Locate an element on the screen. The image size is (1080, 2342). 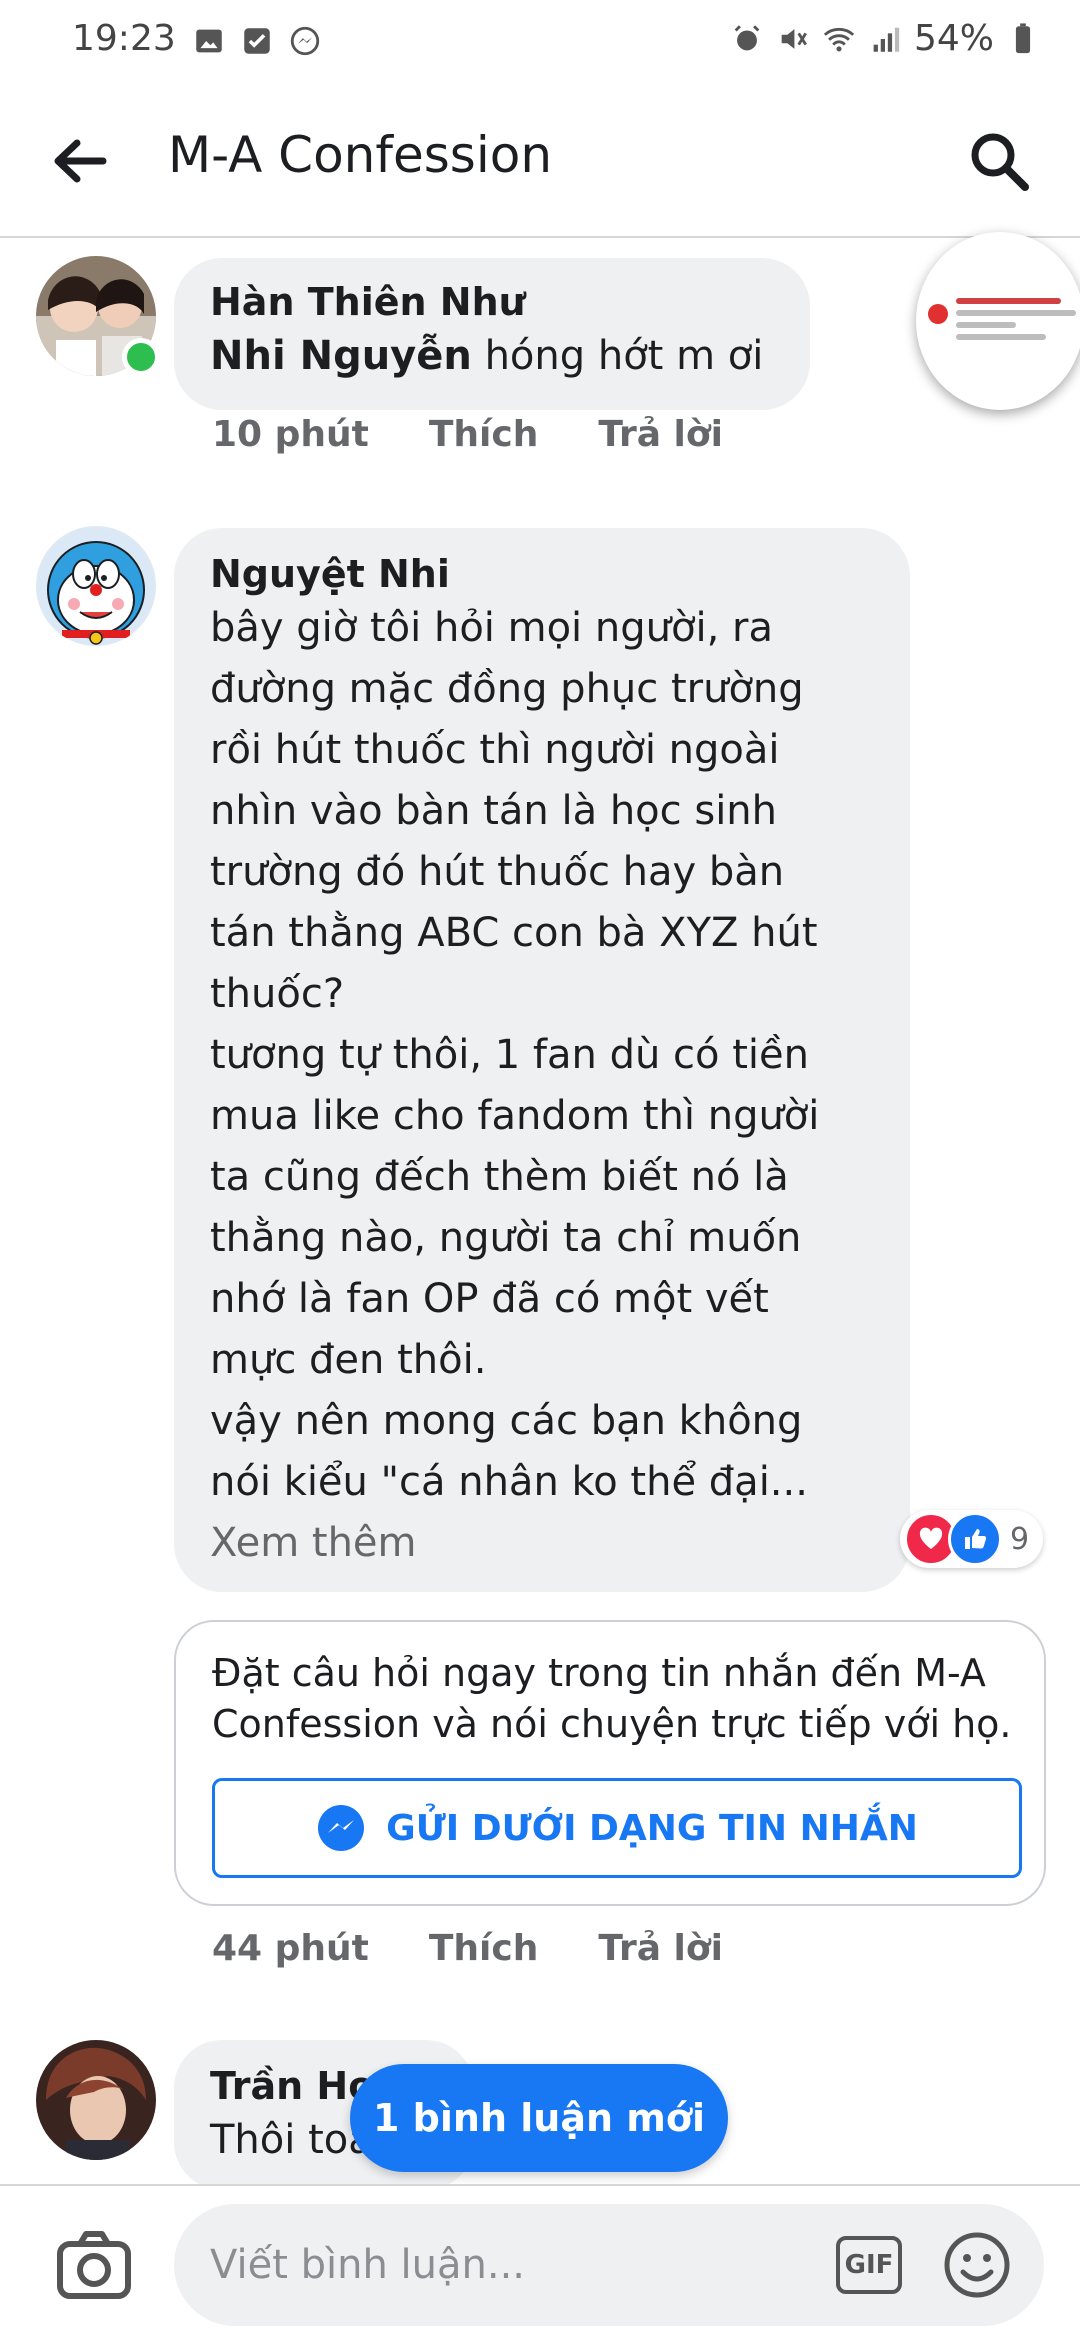
comment-time: 10 phút is located at coordinates (290, 434).